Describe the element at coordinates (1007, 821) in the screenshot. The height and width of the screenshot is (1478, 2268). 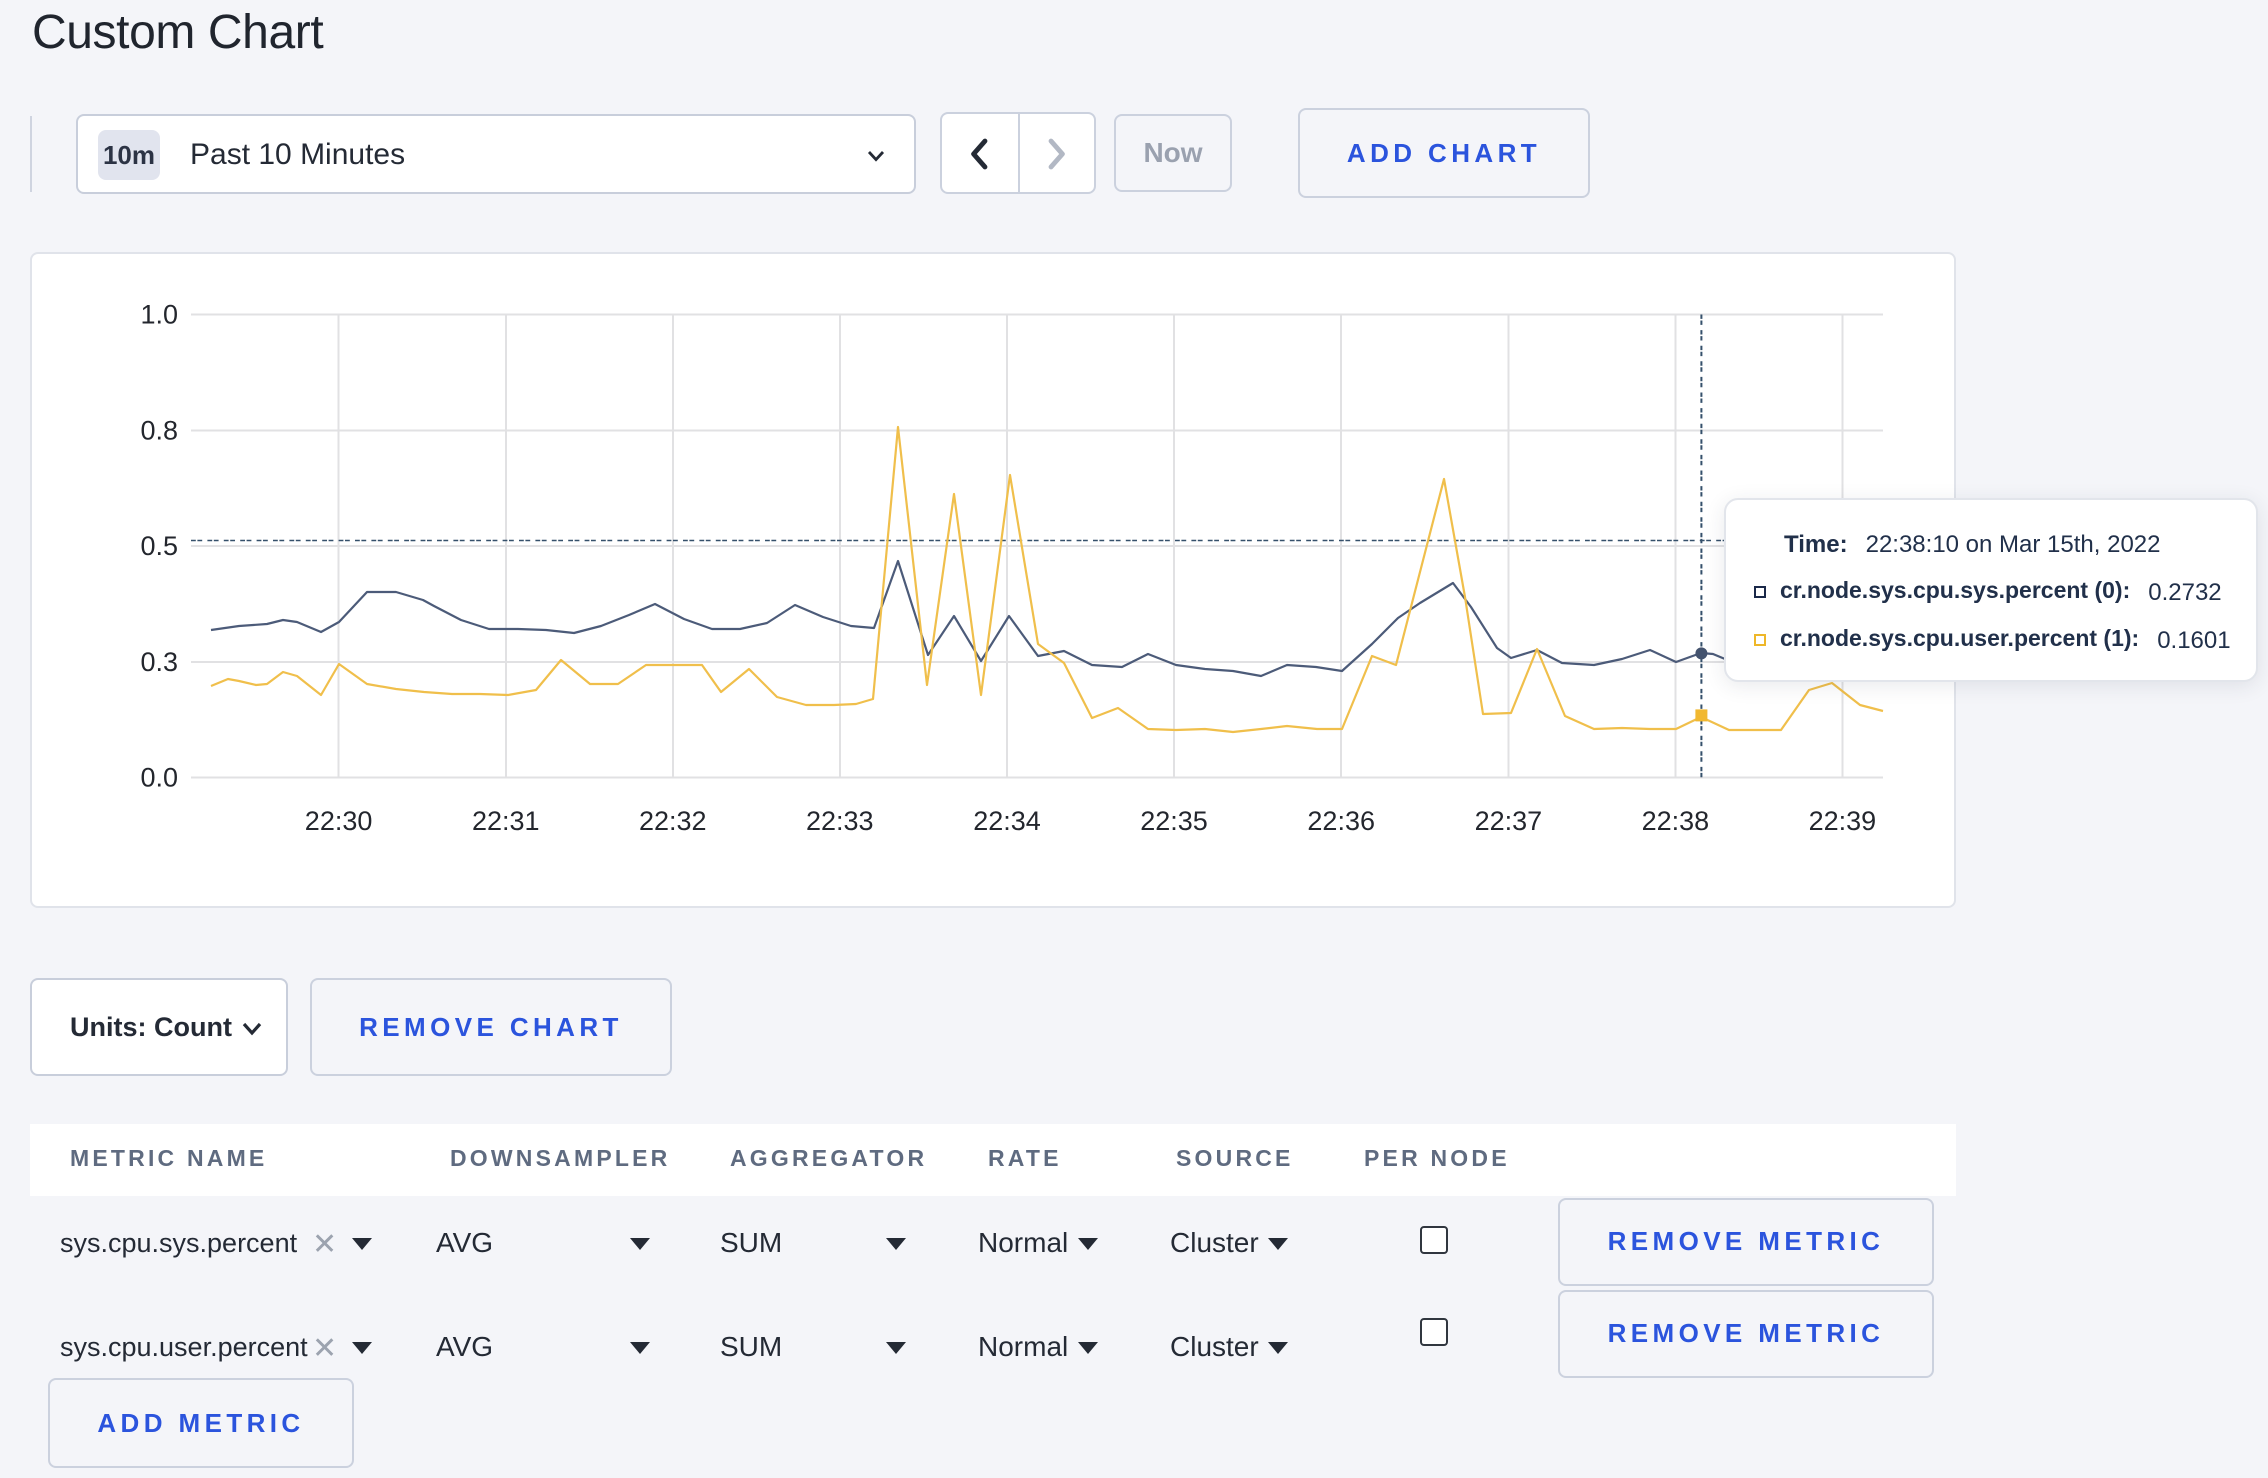
I see `svg-text: 22:34` at that location.